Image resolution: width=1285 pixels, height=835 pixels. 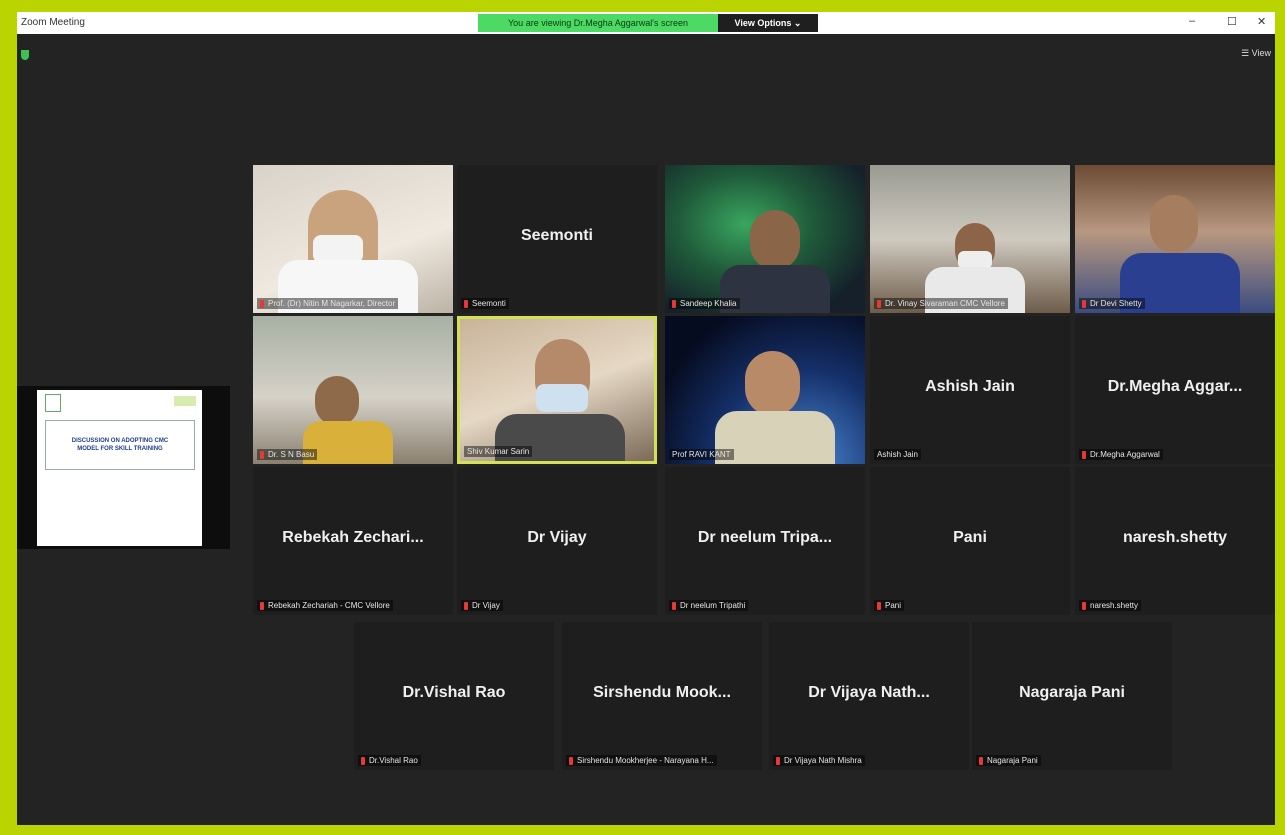 What do you see at coordinates (389, 760) in the screenshot?
I see `participant-name-label: Dr.Vishal Rao` at bounding box center [389, 760].